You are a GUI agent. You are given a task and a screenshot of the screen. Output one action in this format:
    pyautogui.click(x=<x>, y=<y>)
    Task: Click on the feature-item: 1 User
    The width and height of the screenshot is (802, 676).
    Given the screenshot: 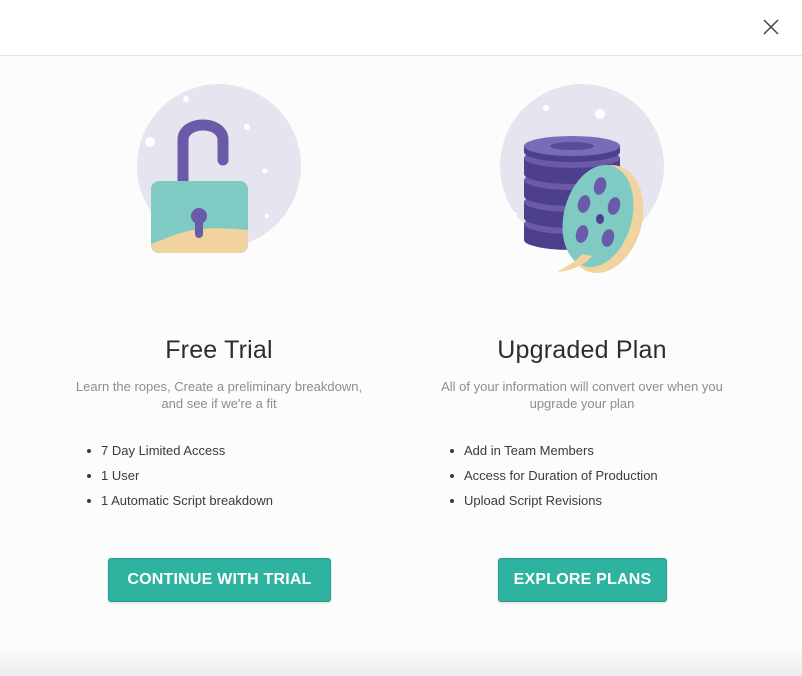 What is the action you would take?
    pyautogui.click(x=234, y=479)
    